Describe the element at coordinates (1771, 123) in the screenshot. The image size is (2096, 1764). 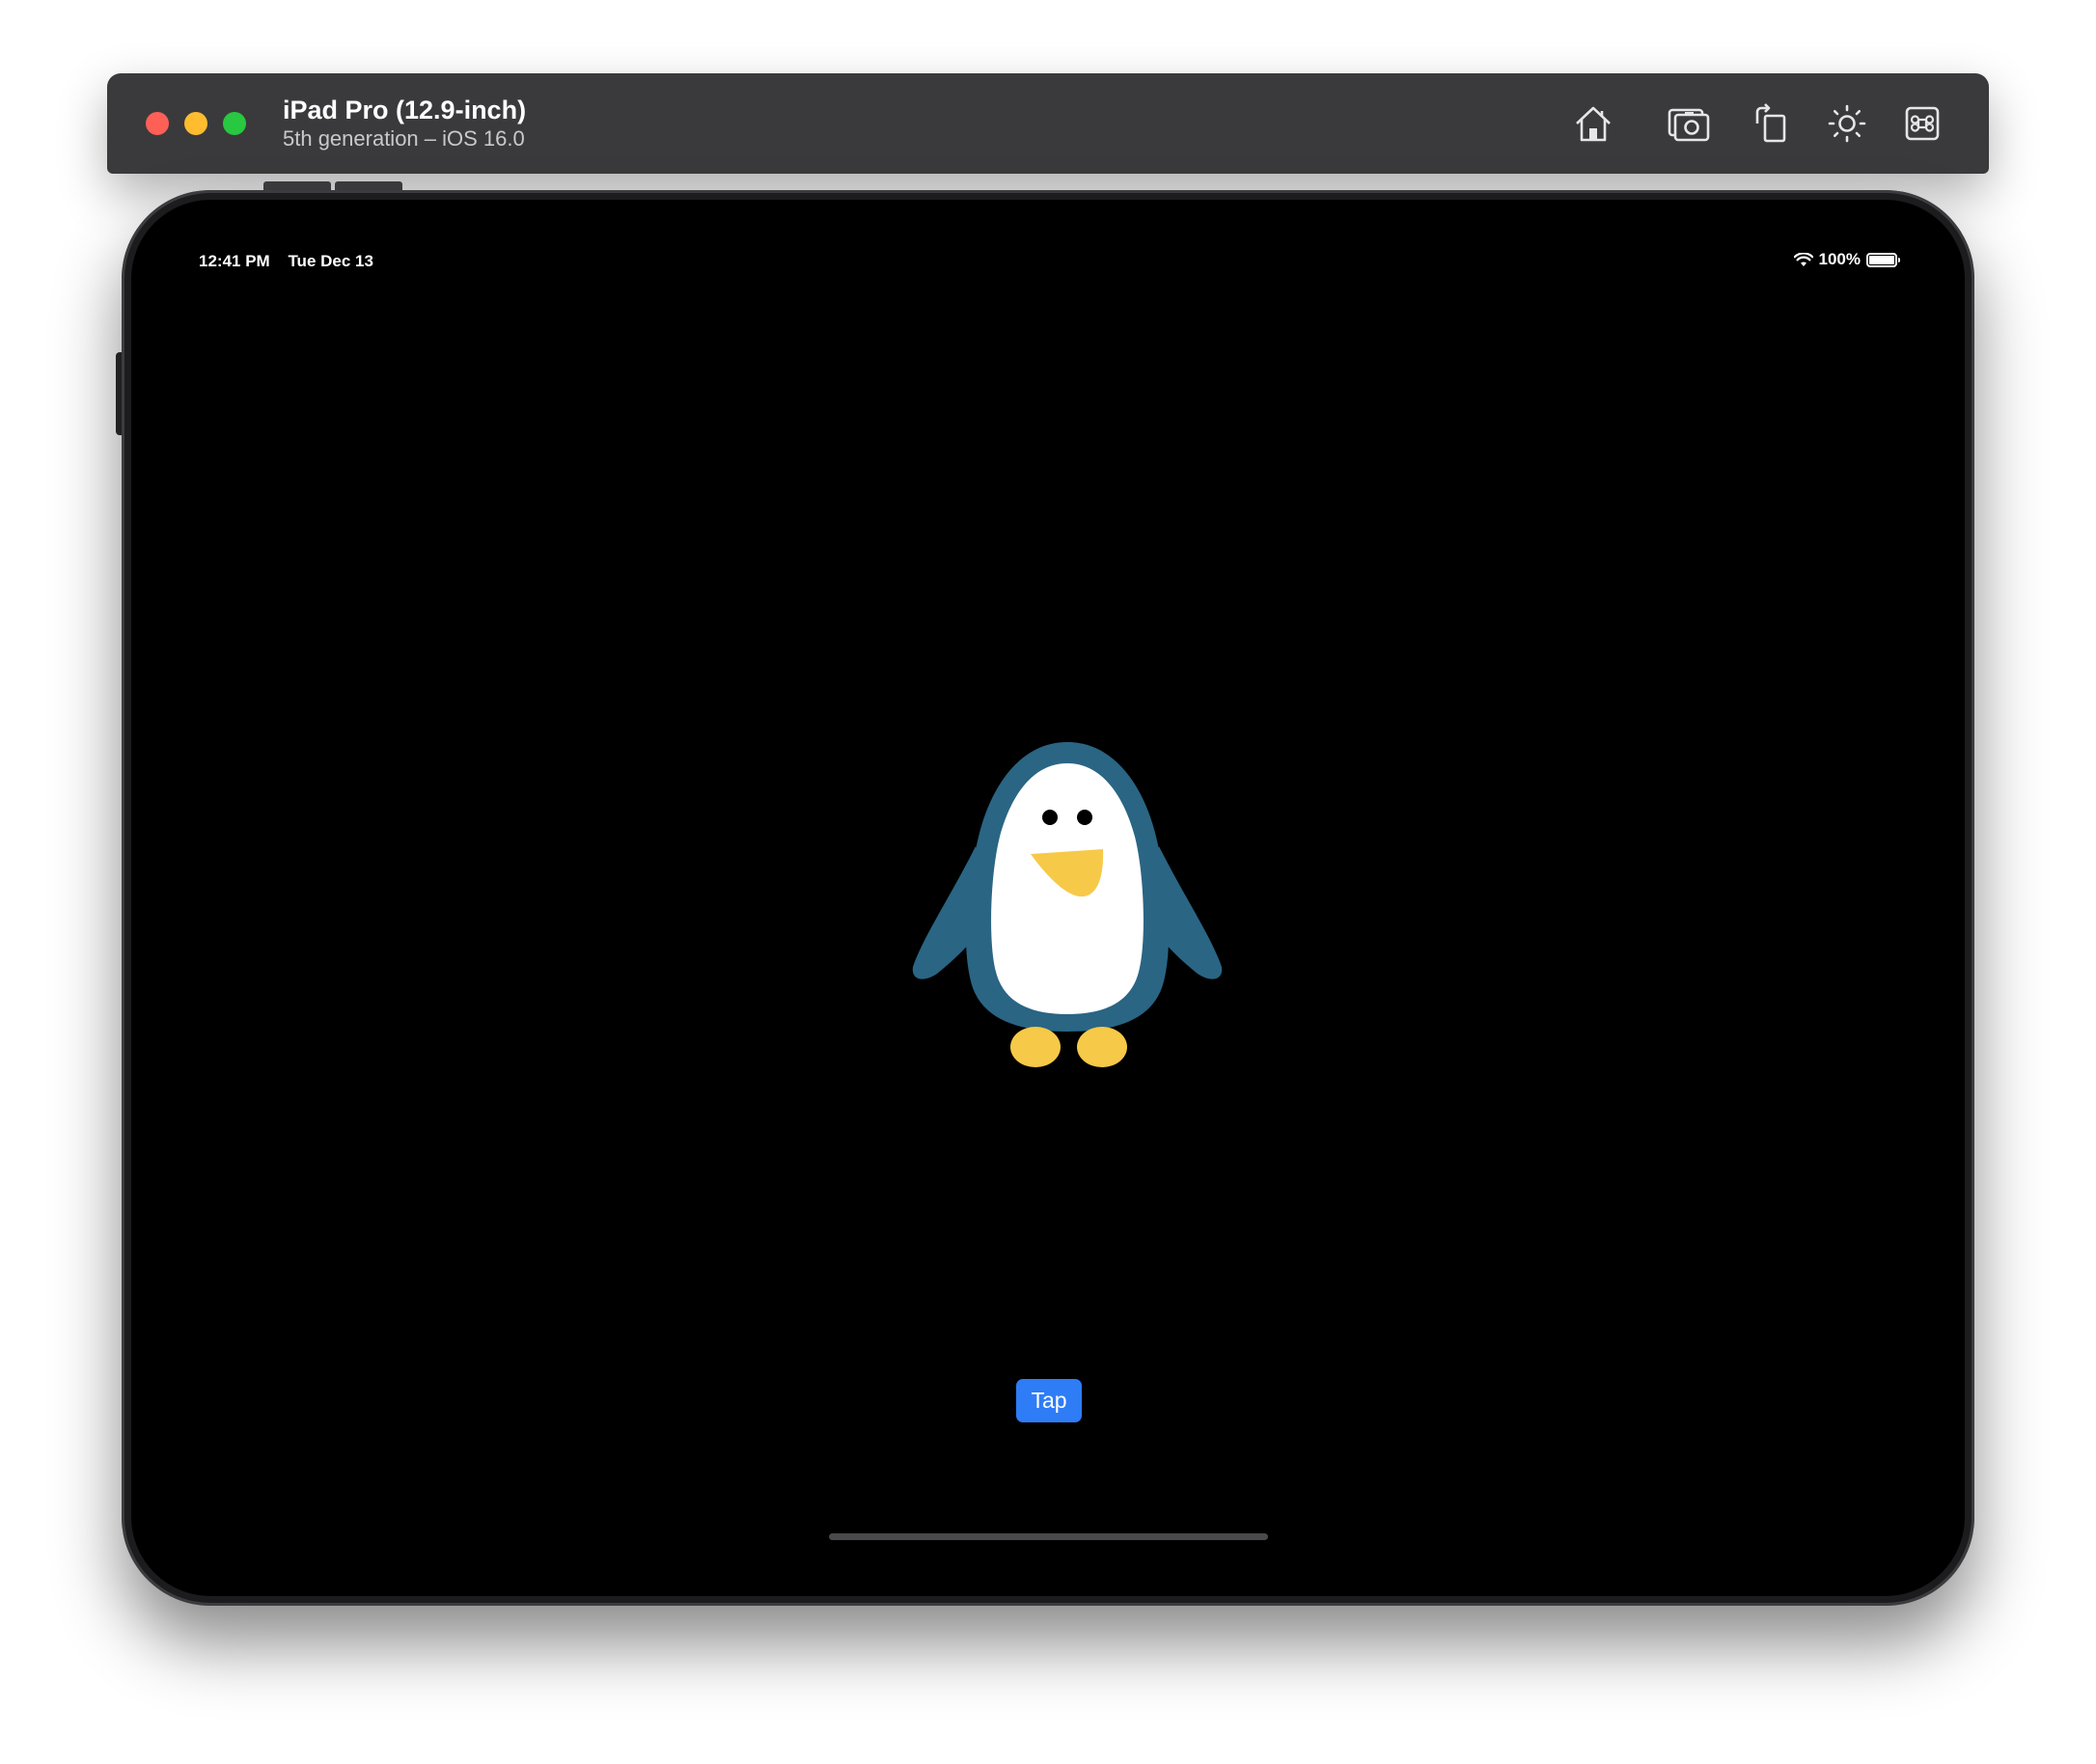
I see `rotate-icon` at that location.